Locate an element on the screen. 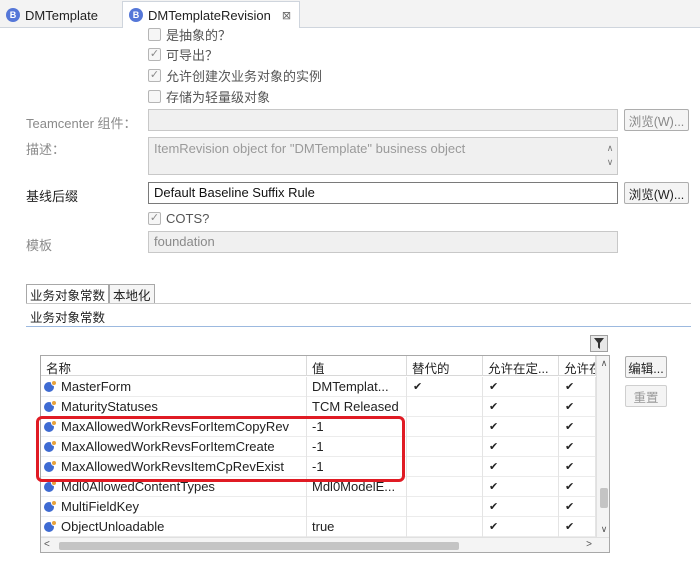  editor-tab-bar: B DMTemplate B DMTemplateRevision ⊠ is located at coordinates (350, 14).